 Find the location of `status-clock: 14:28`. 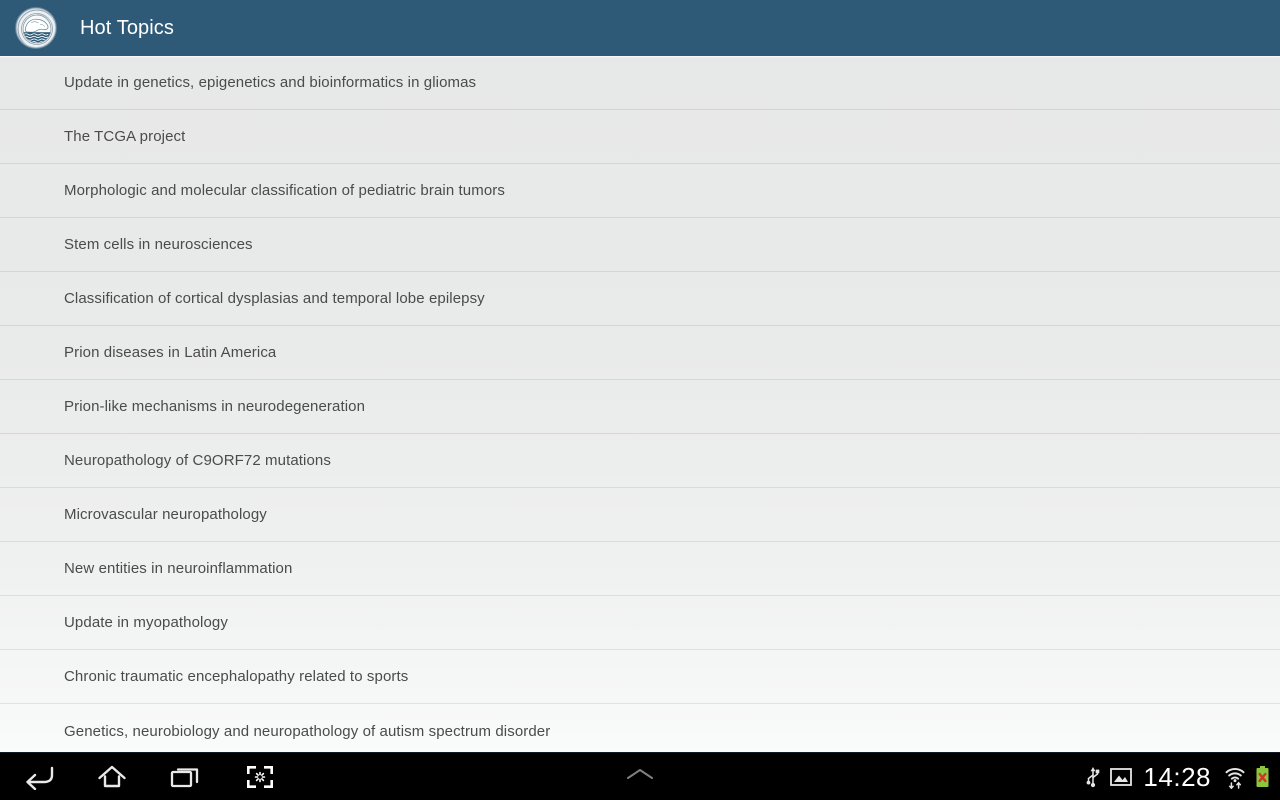

status-clock: 14:28 is located at coordinates (1177, 776).